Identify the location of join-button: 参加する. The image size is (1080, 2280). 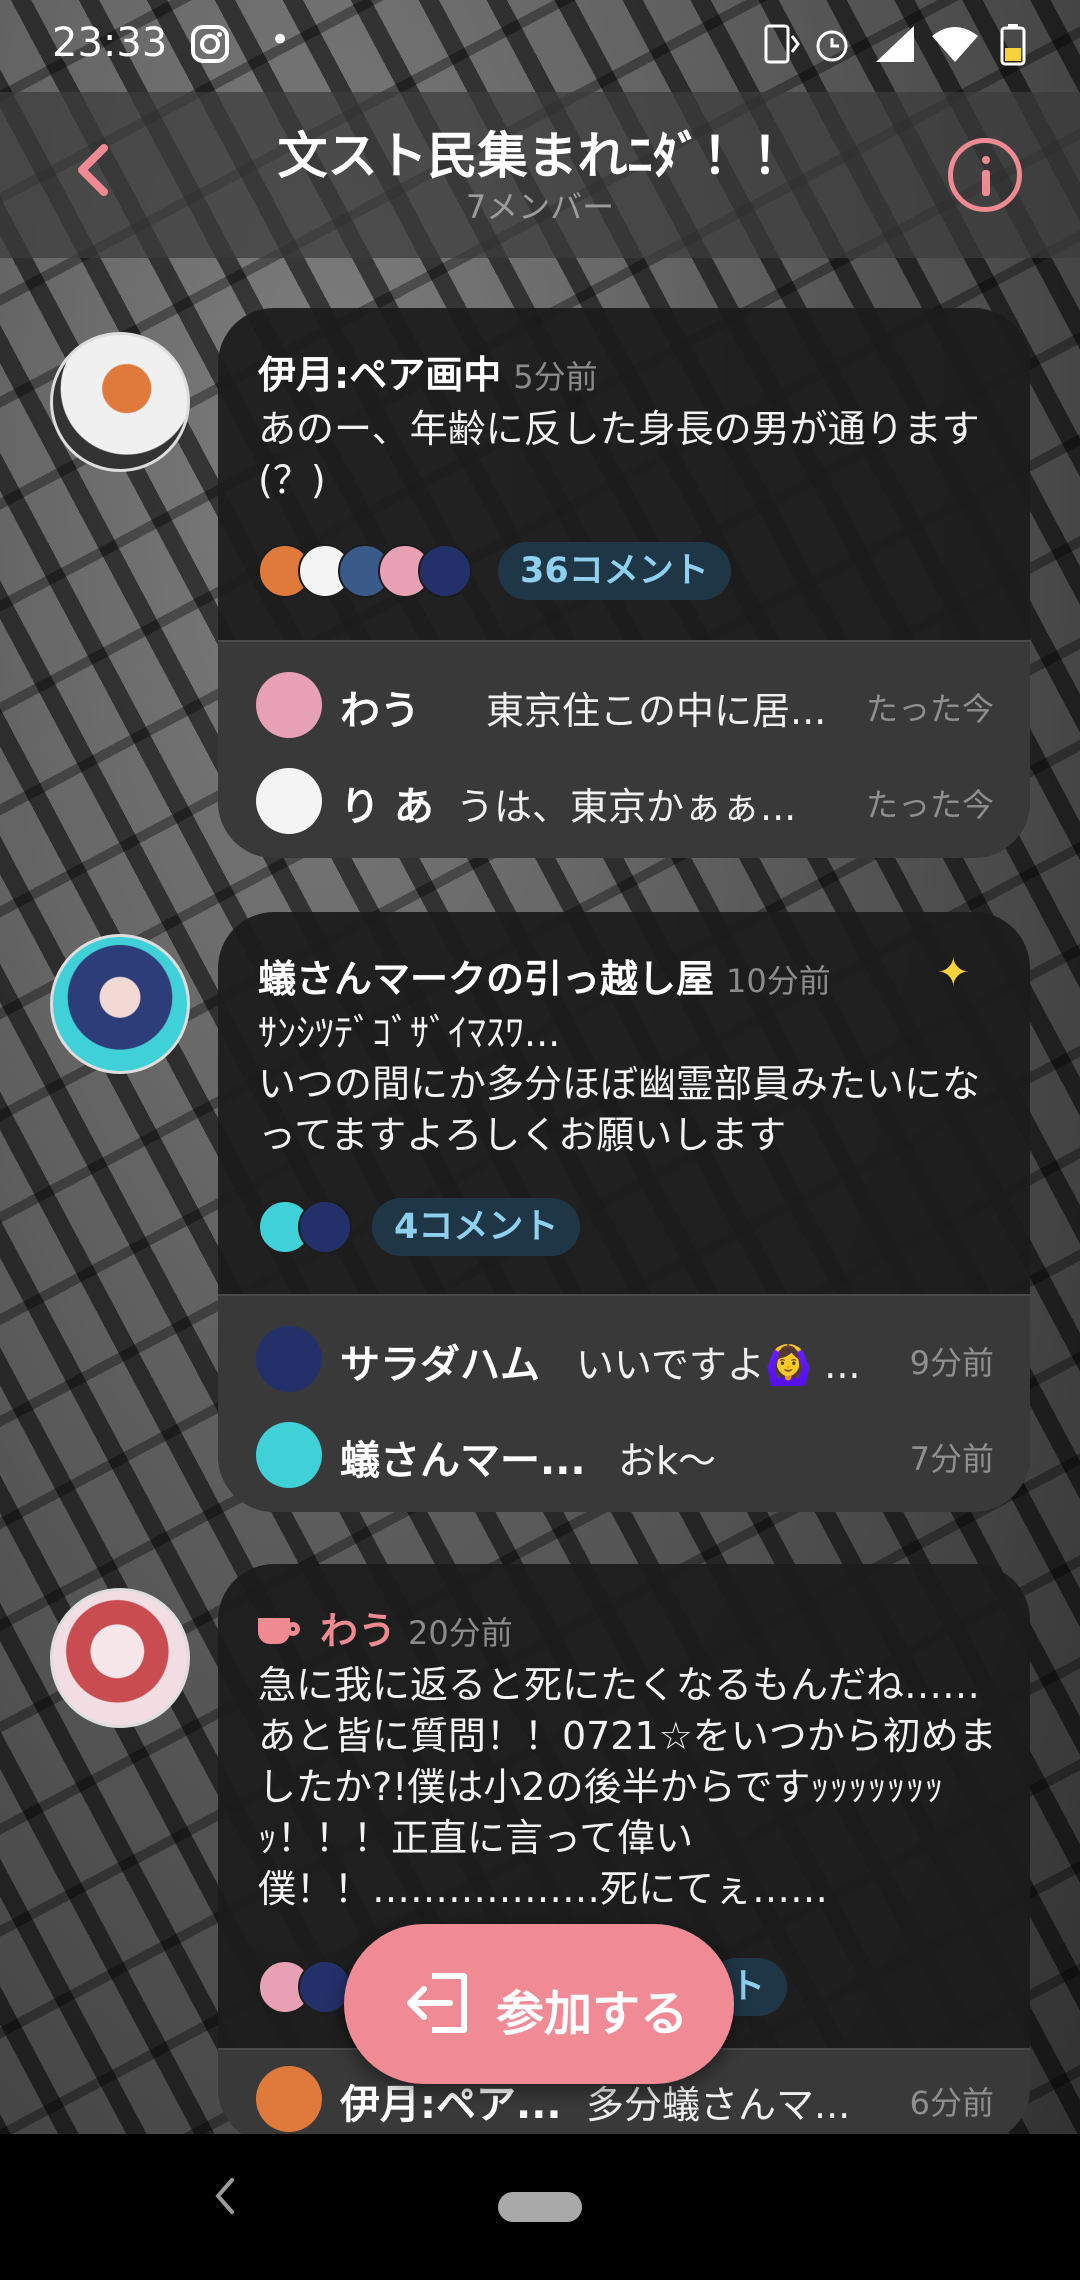
(539, 2004).